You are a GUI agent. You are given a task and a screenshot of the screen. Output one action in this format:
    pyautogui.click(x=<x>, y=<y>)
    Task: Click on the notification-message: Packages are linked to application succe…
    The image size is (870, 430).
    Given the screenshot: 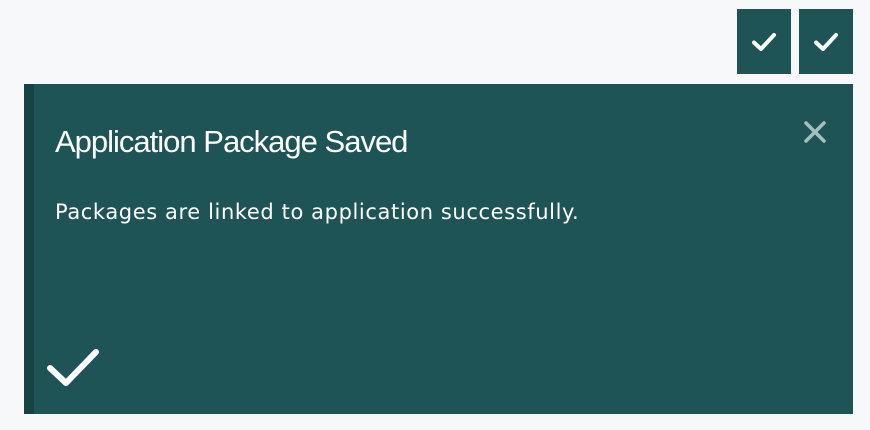 What is the action you would take?
    pyautogui.click(x=317, y=212)
    